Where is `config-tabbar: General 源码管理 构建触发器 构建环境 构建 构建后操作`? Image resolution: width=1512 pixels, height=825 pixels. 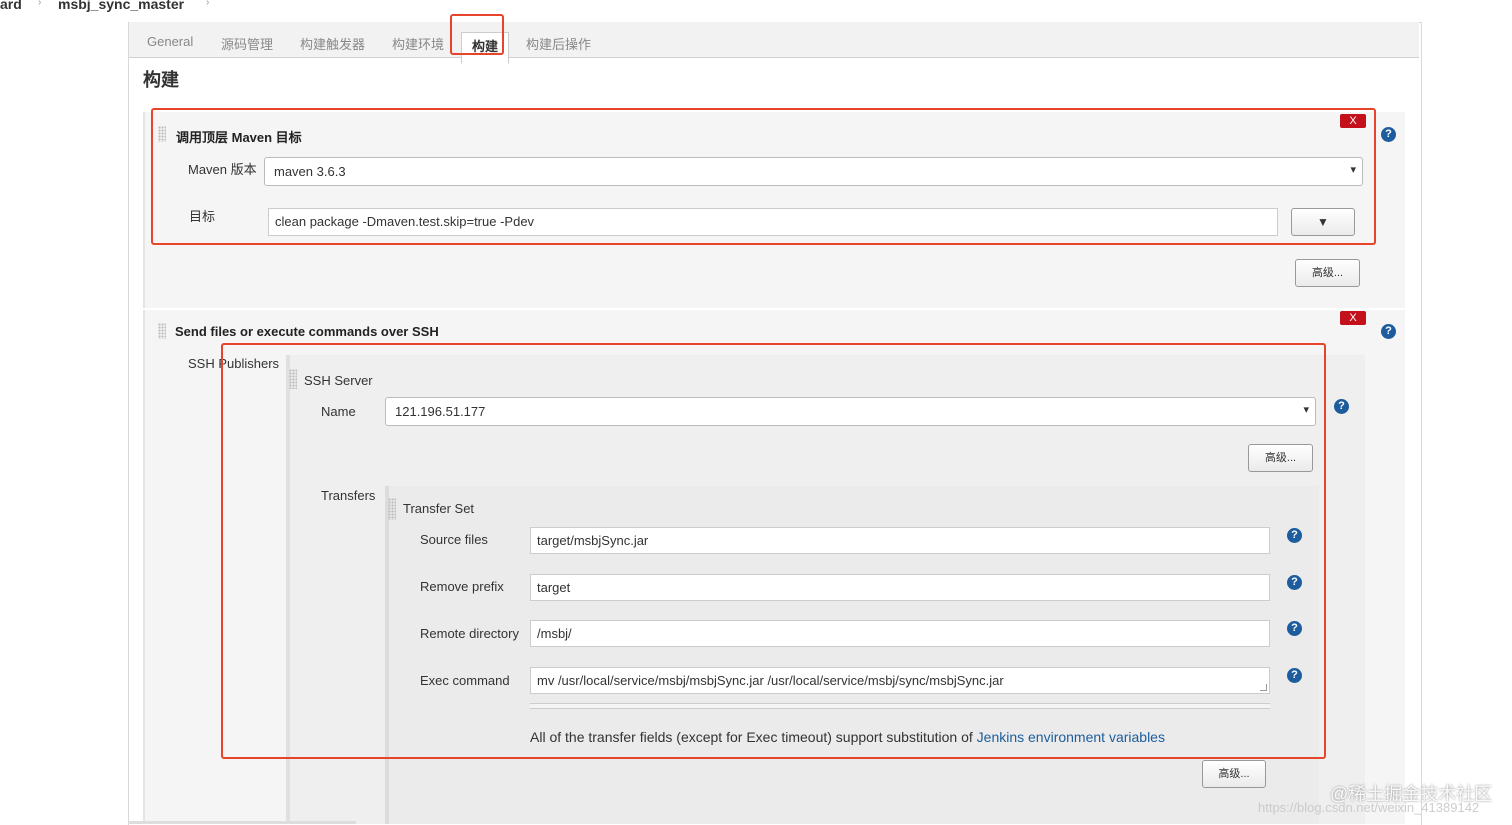
config-tabbar: General 源码管理 构建触发器 构建环境 构建 构建后操作 is located at coordinates (774, 43).